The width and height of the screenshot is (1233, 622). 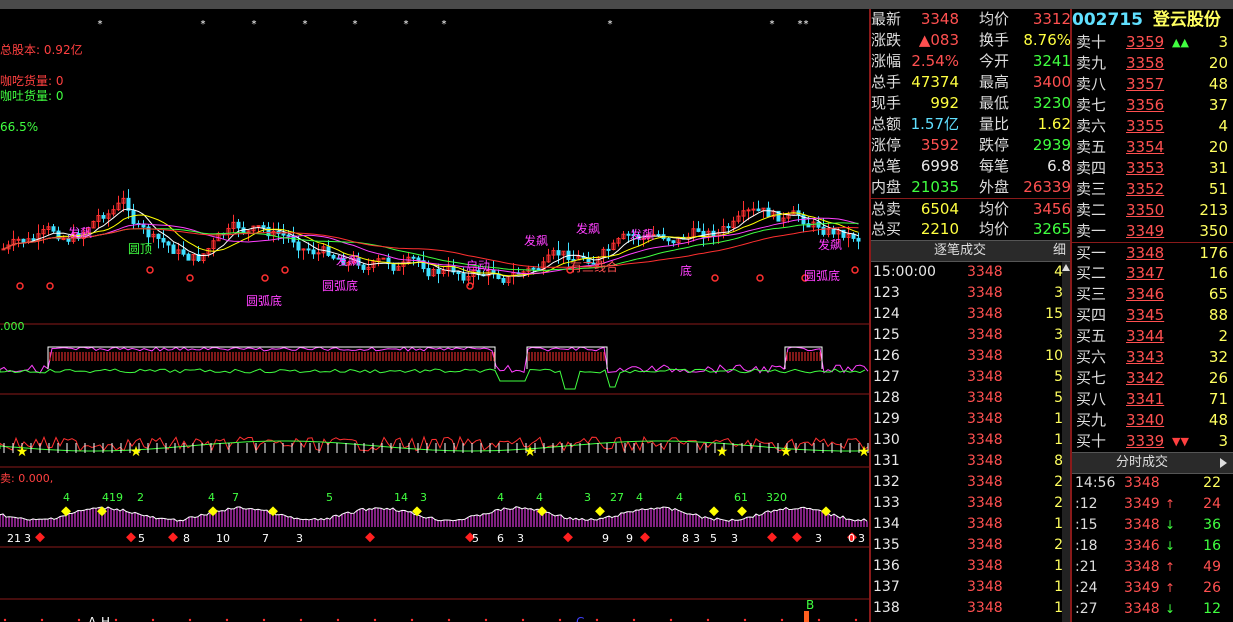 I want to click on down-arrow-icon: ↓, so click(x=1170, y=525).